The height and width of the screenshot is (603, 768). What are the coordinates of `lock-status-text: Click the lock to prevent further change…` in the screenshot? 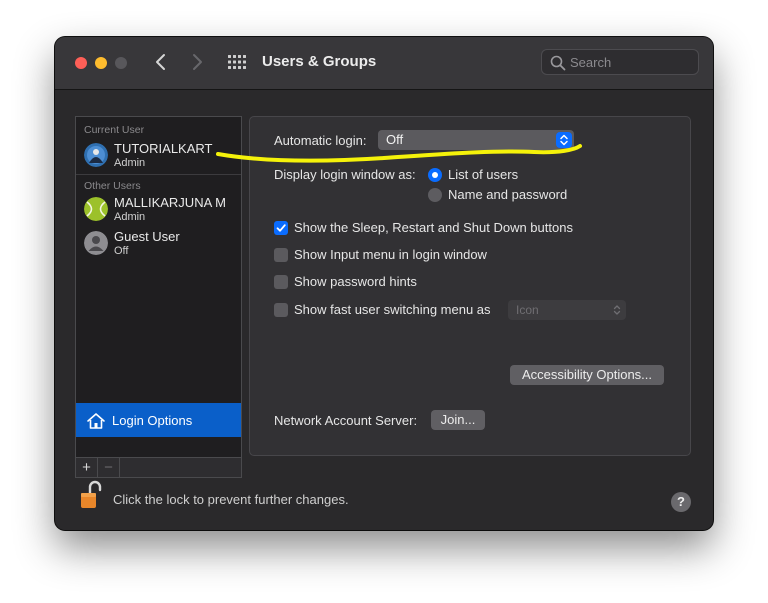 It's located at (231, 499).